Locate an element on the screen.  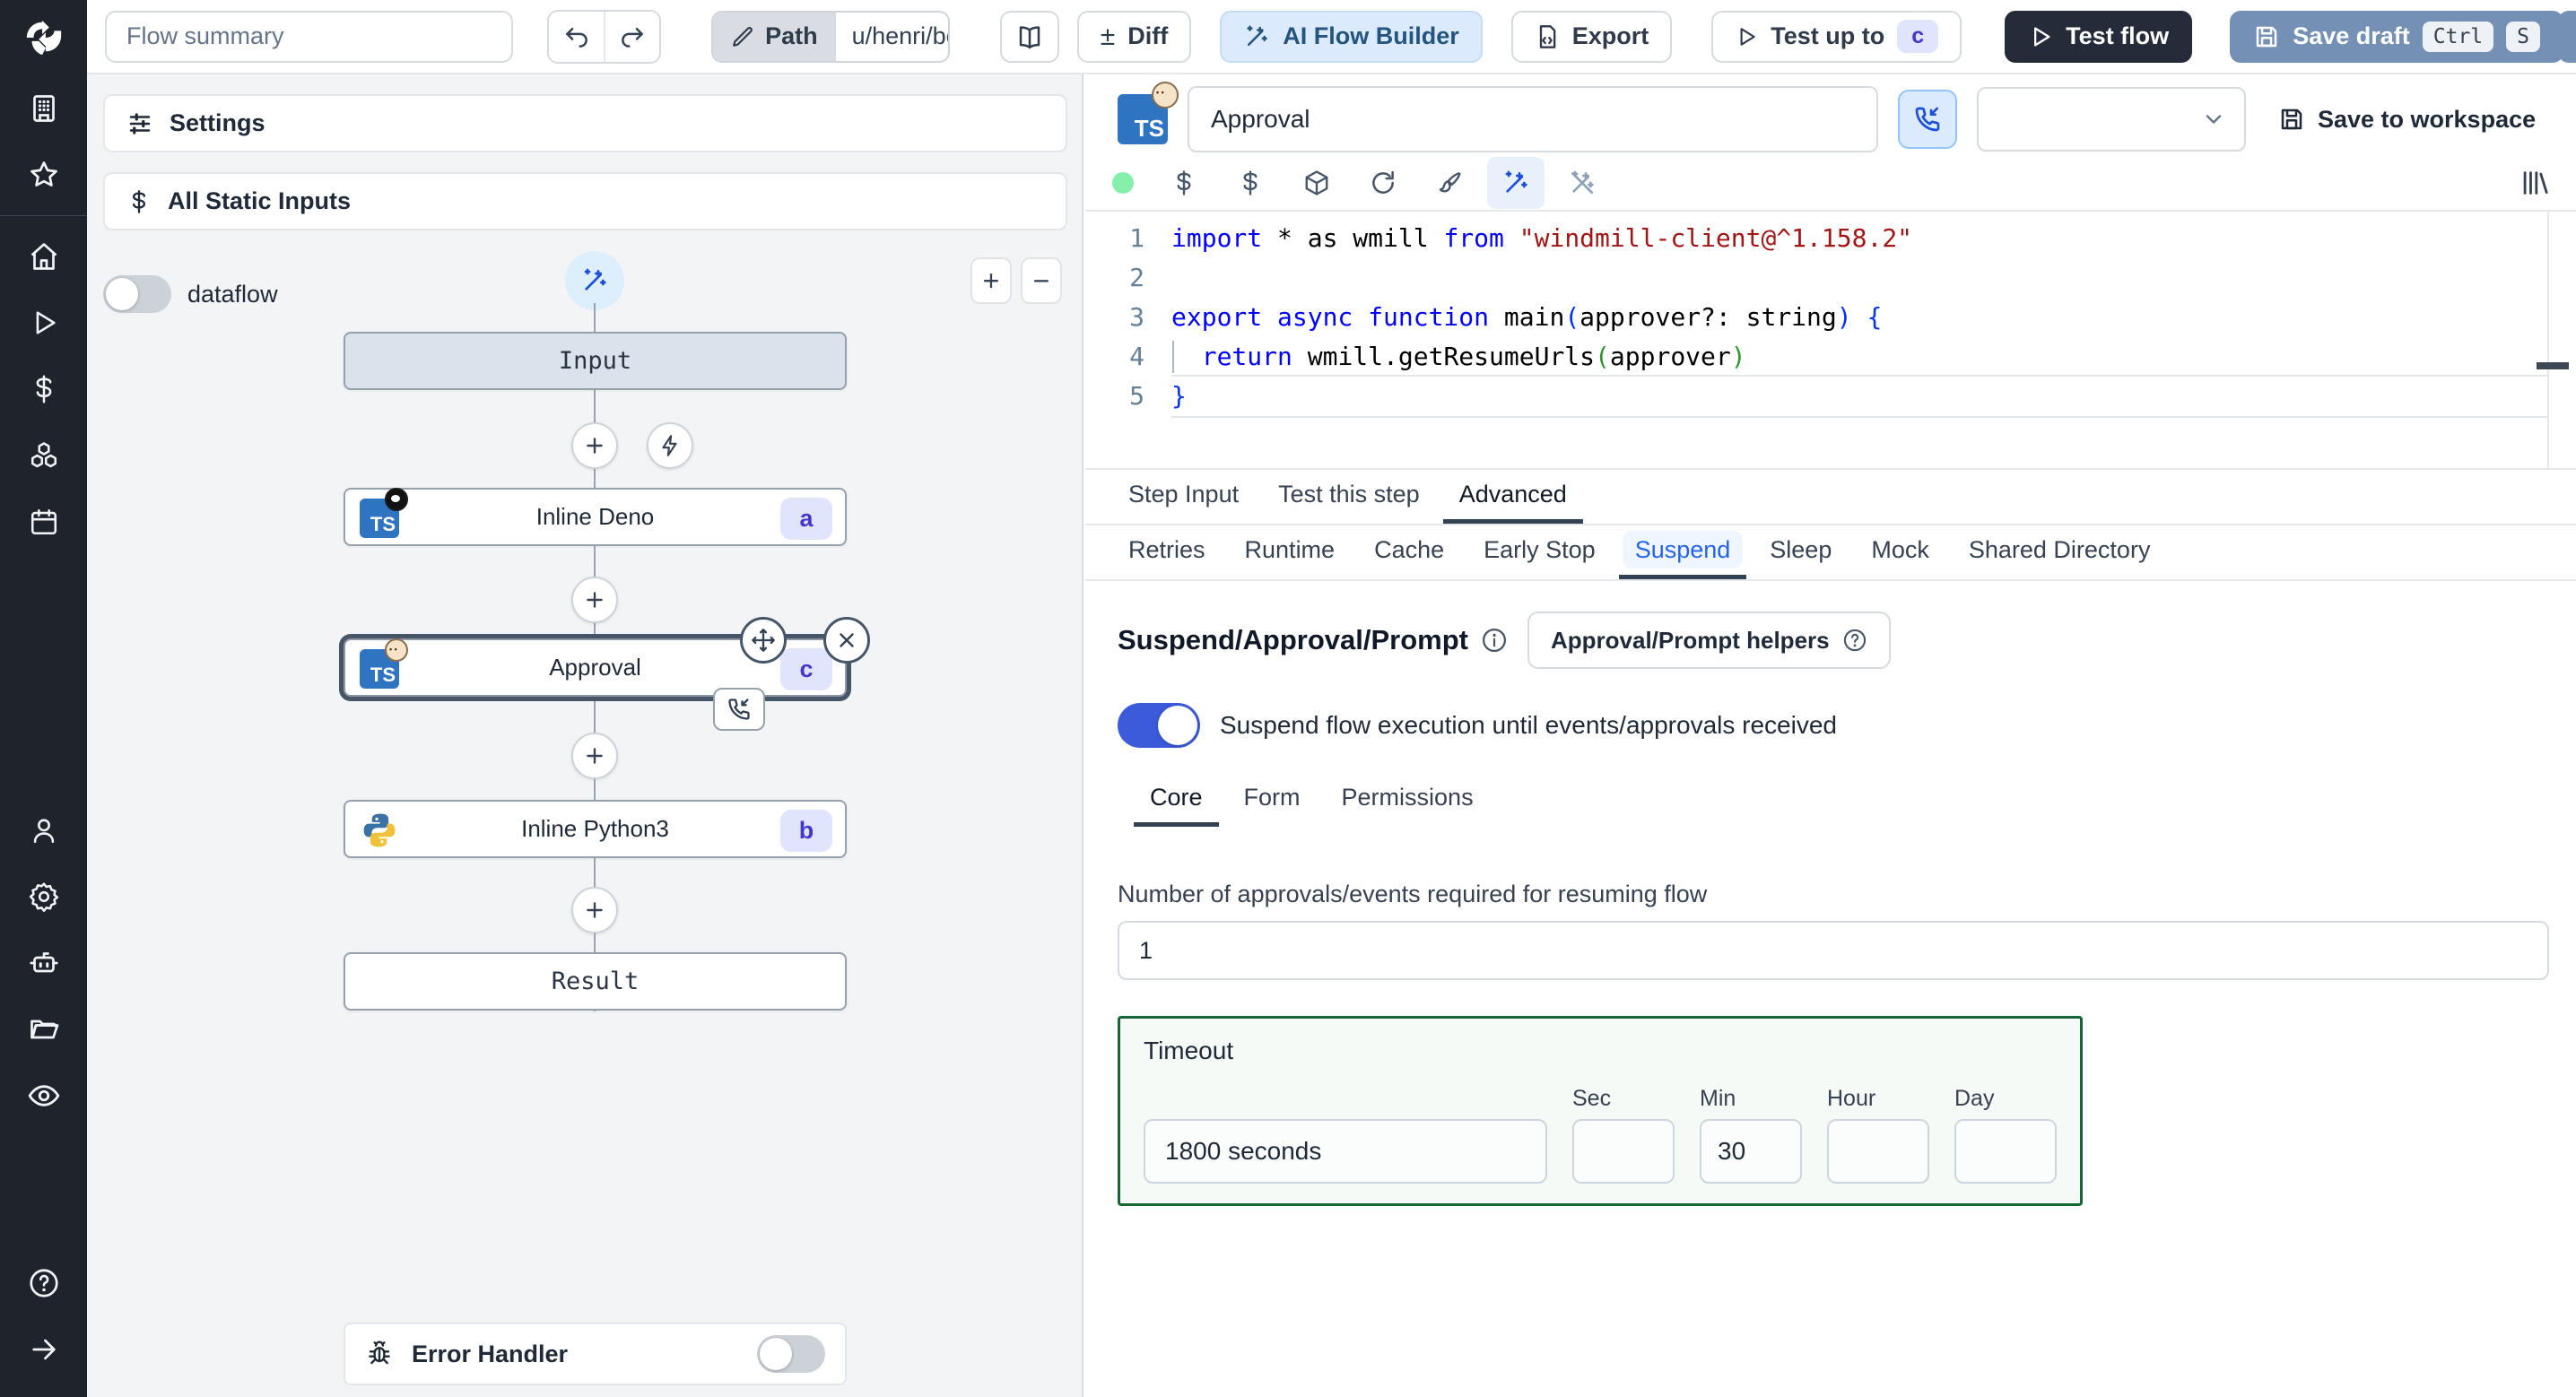
add-variable-button is located at coordinates (1184, 183).